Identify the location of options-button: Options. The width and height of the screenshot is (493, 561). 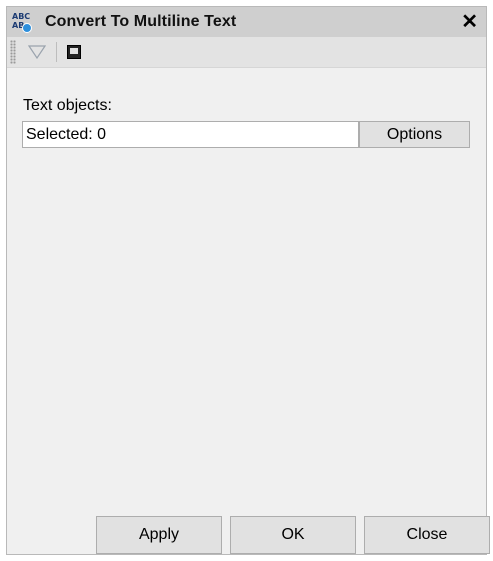
(414, 134).